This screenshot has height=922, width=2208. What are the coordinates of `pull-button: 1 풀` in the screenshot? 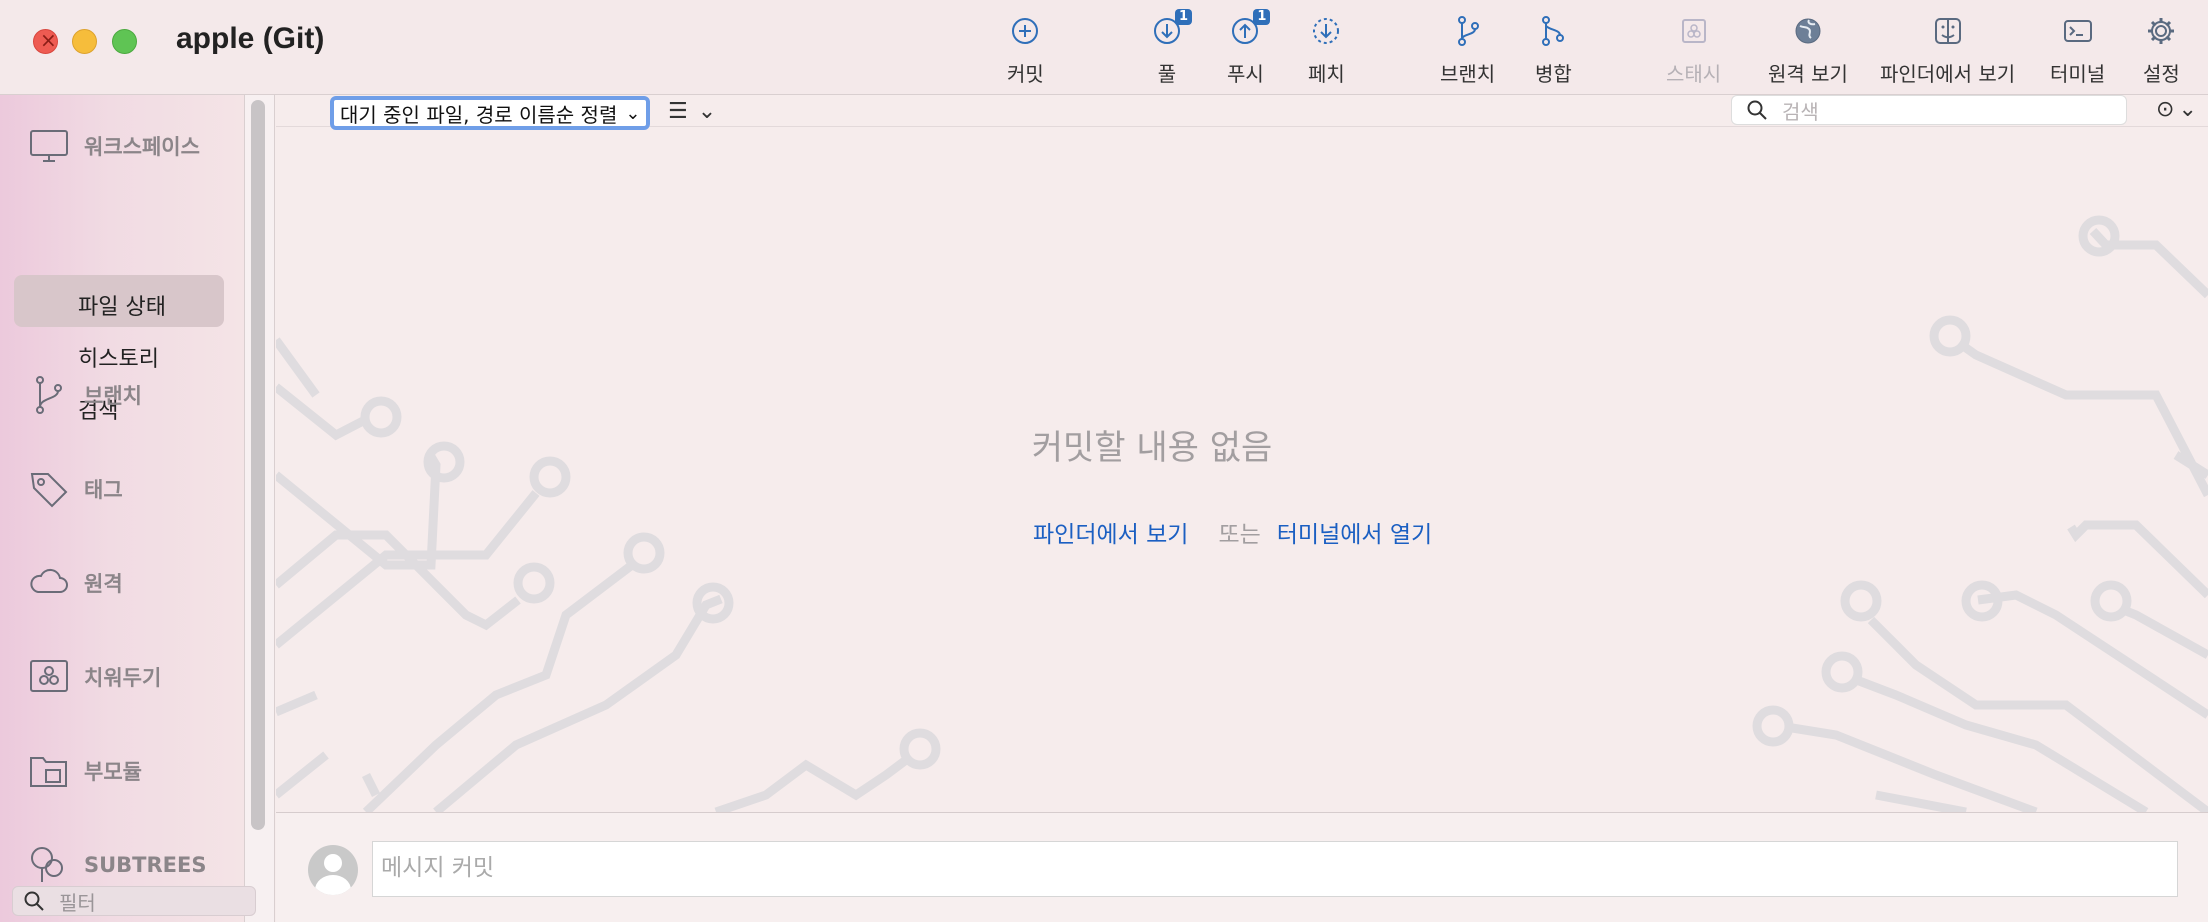 It's located at (1171, 48).